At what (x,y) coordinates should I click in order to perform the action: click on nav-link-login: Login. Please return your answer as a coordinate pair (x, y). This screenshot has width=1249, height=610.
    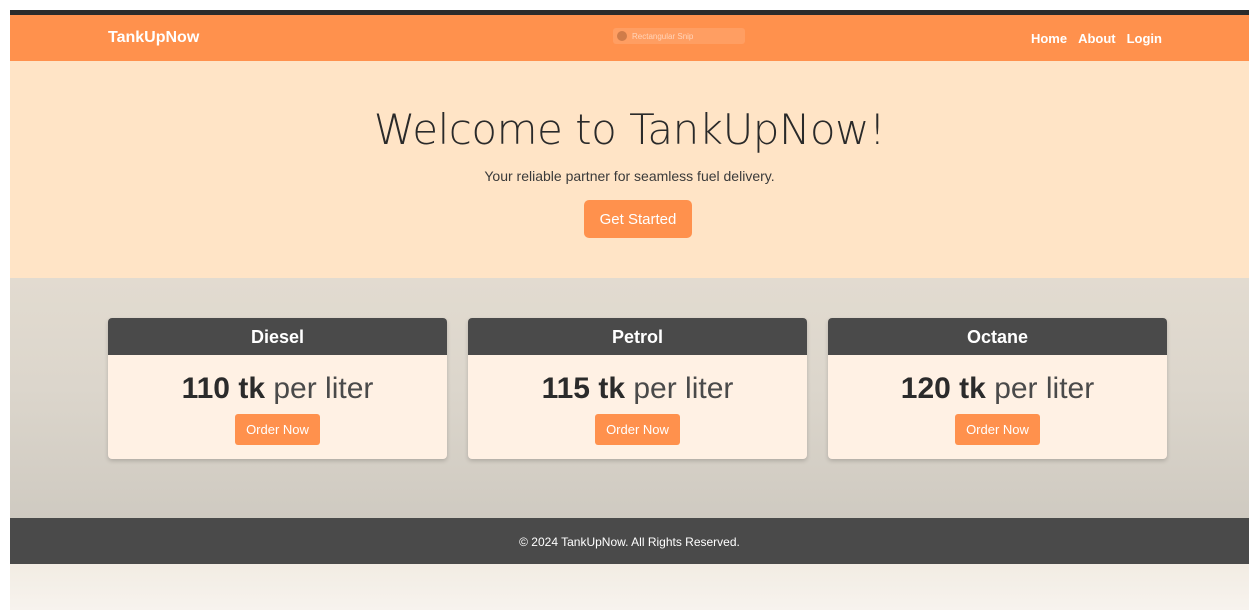
    Looking at the image, I should click on (1144, 38).